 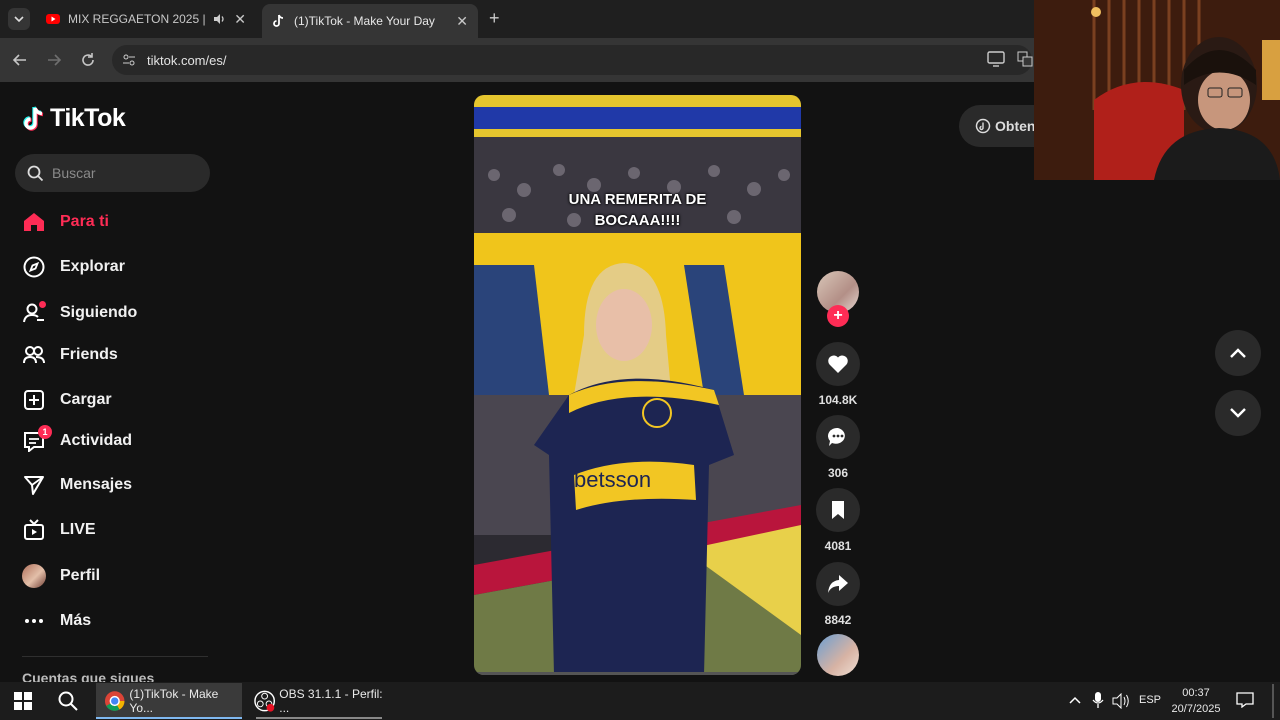 I want to click on sidebar-item-live: LIVE, so click(x=59, y=530).